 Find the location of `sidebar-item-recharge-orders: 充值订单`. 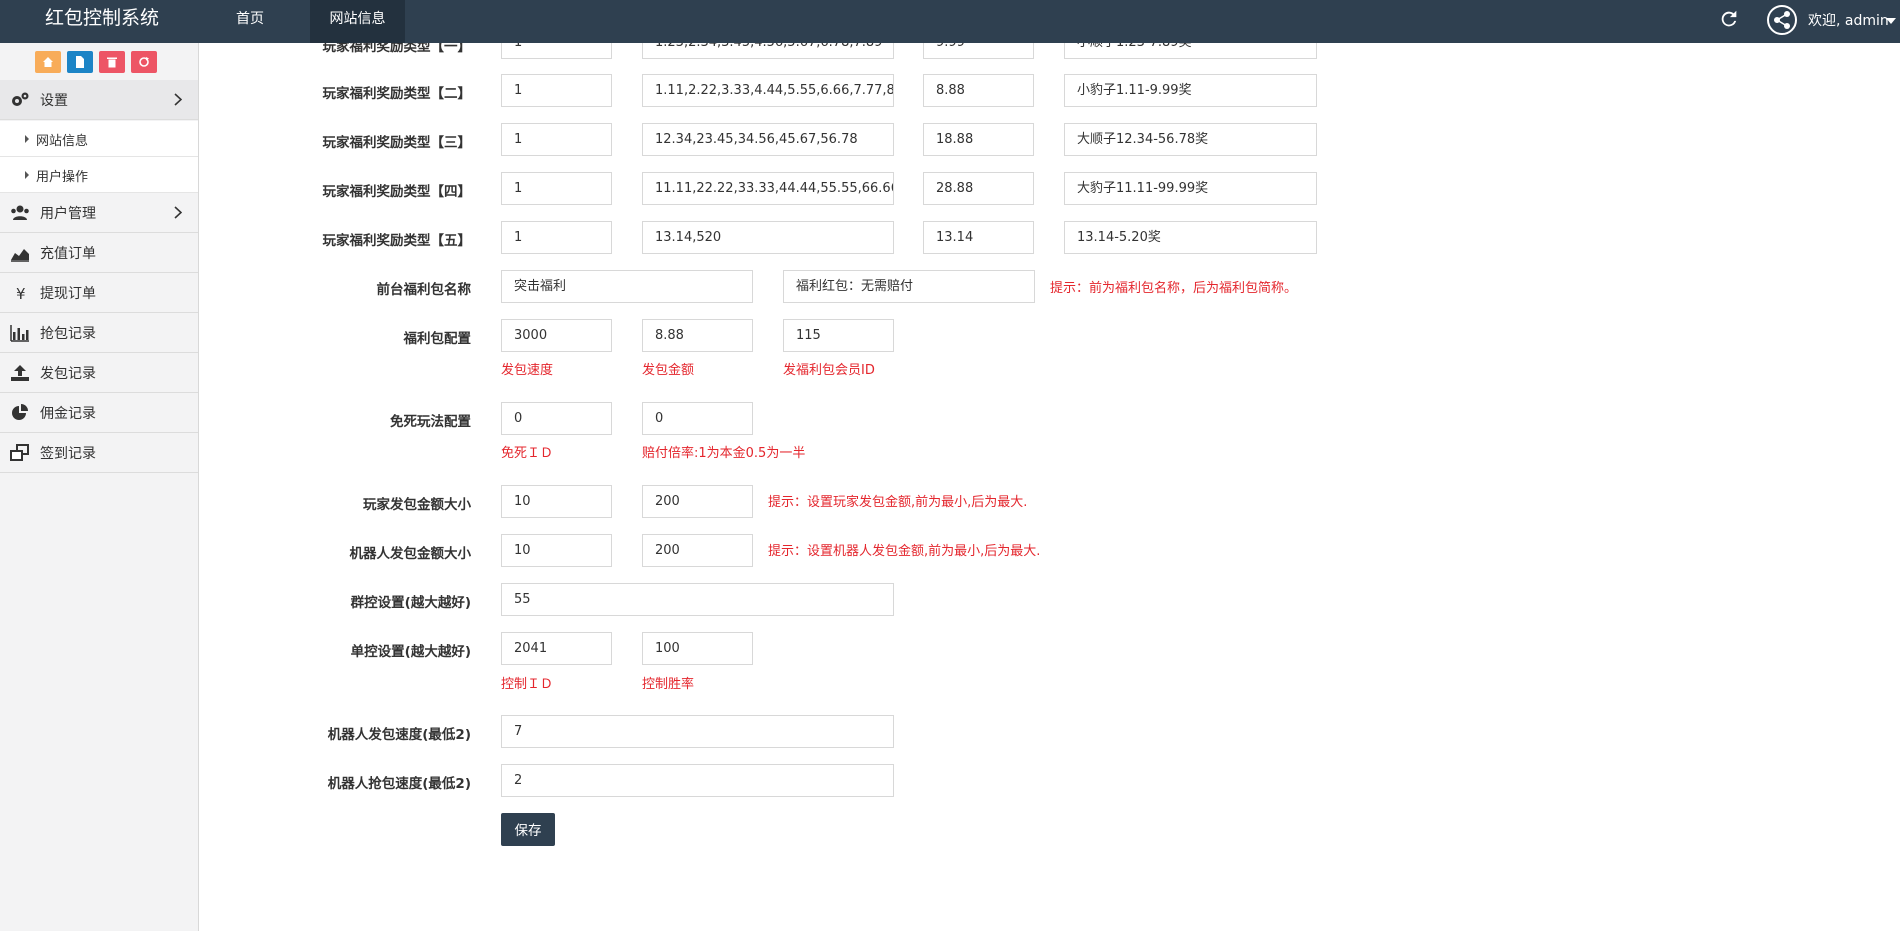

sidebar-item-recharge-orders: 充值订单 is located at coordinates (99, 253).